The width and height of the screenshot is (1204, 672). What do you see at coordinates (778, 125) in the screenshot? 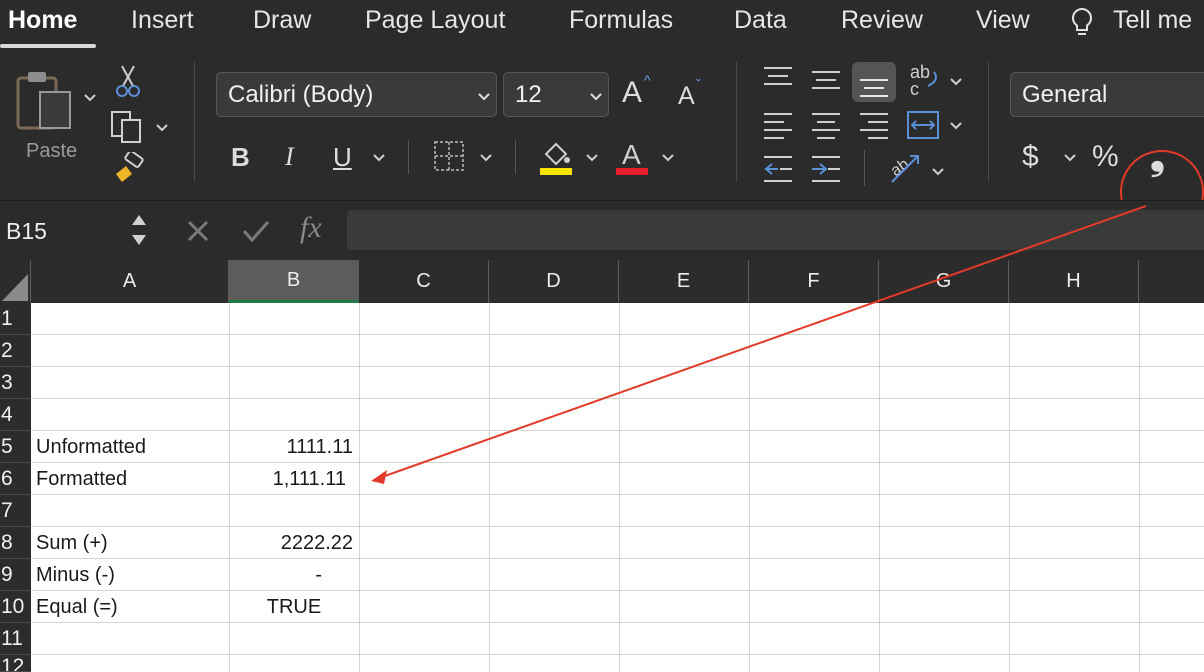
I see `align-left-icon` at bounding box center [778, 125].